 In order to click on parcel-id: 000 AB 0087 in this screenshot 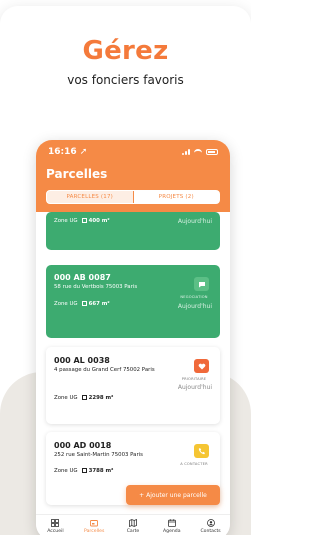, I will do `click(82, 277)`.